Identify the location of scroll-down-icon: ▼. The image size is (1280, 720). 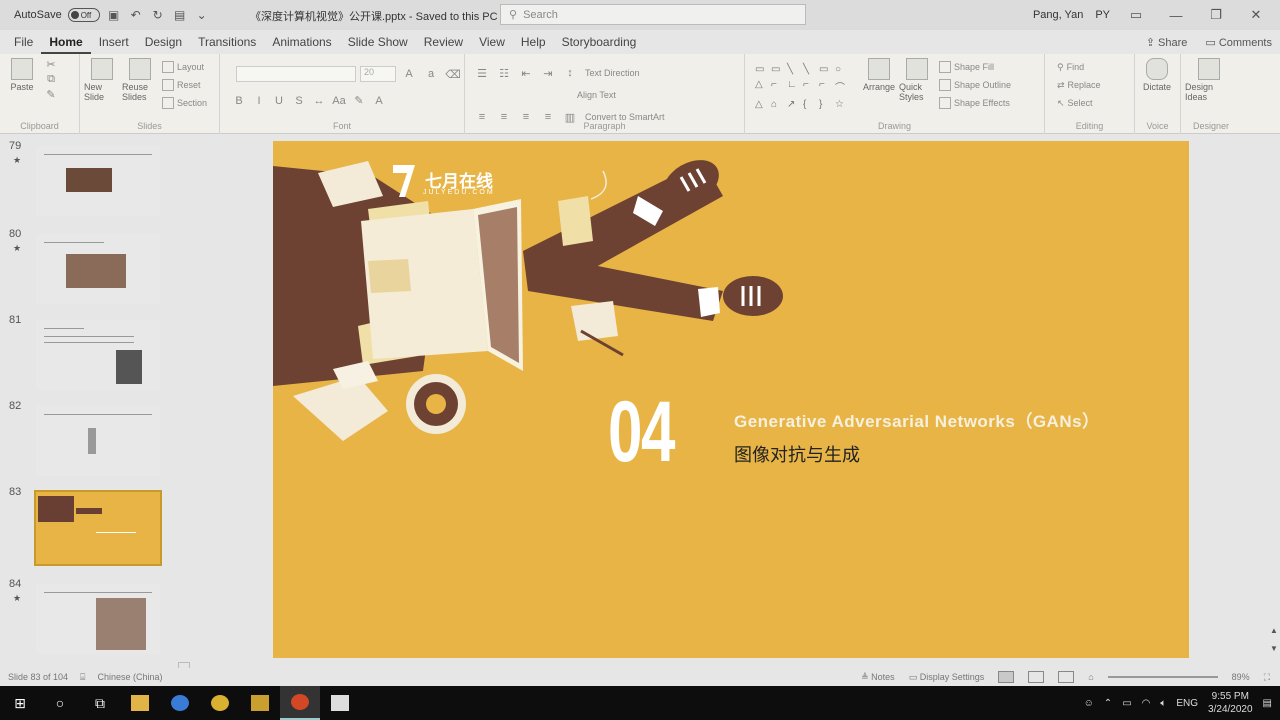
(1274, 649).